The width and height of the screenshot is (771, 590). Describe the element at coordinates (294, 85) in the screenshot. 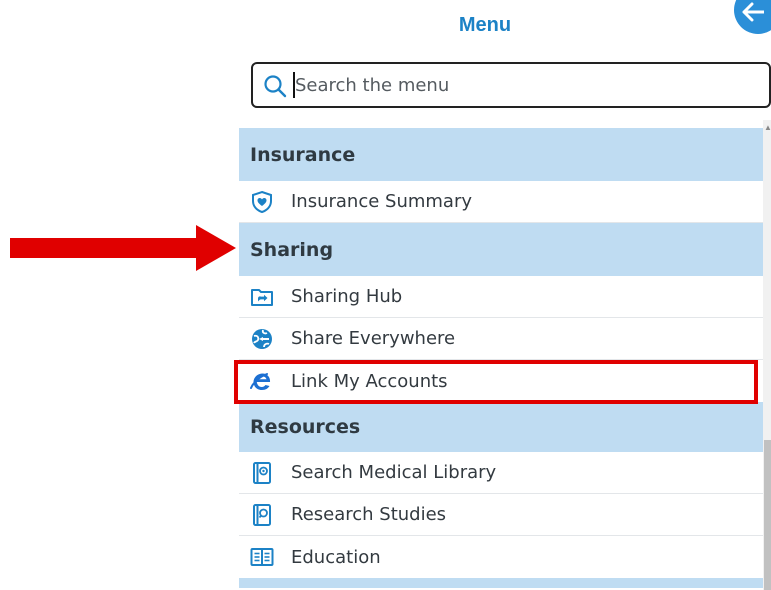

I see `text-cursor` at that location.